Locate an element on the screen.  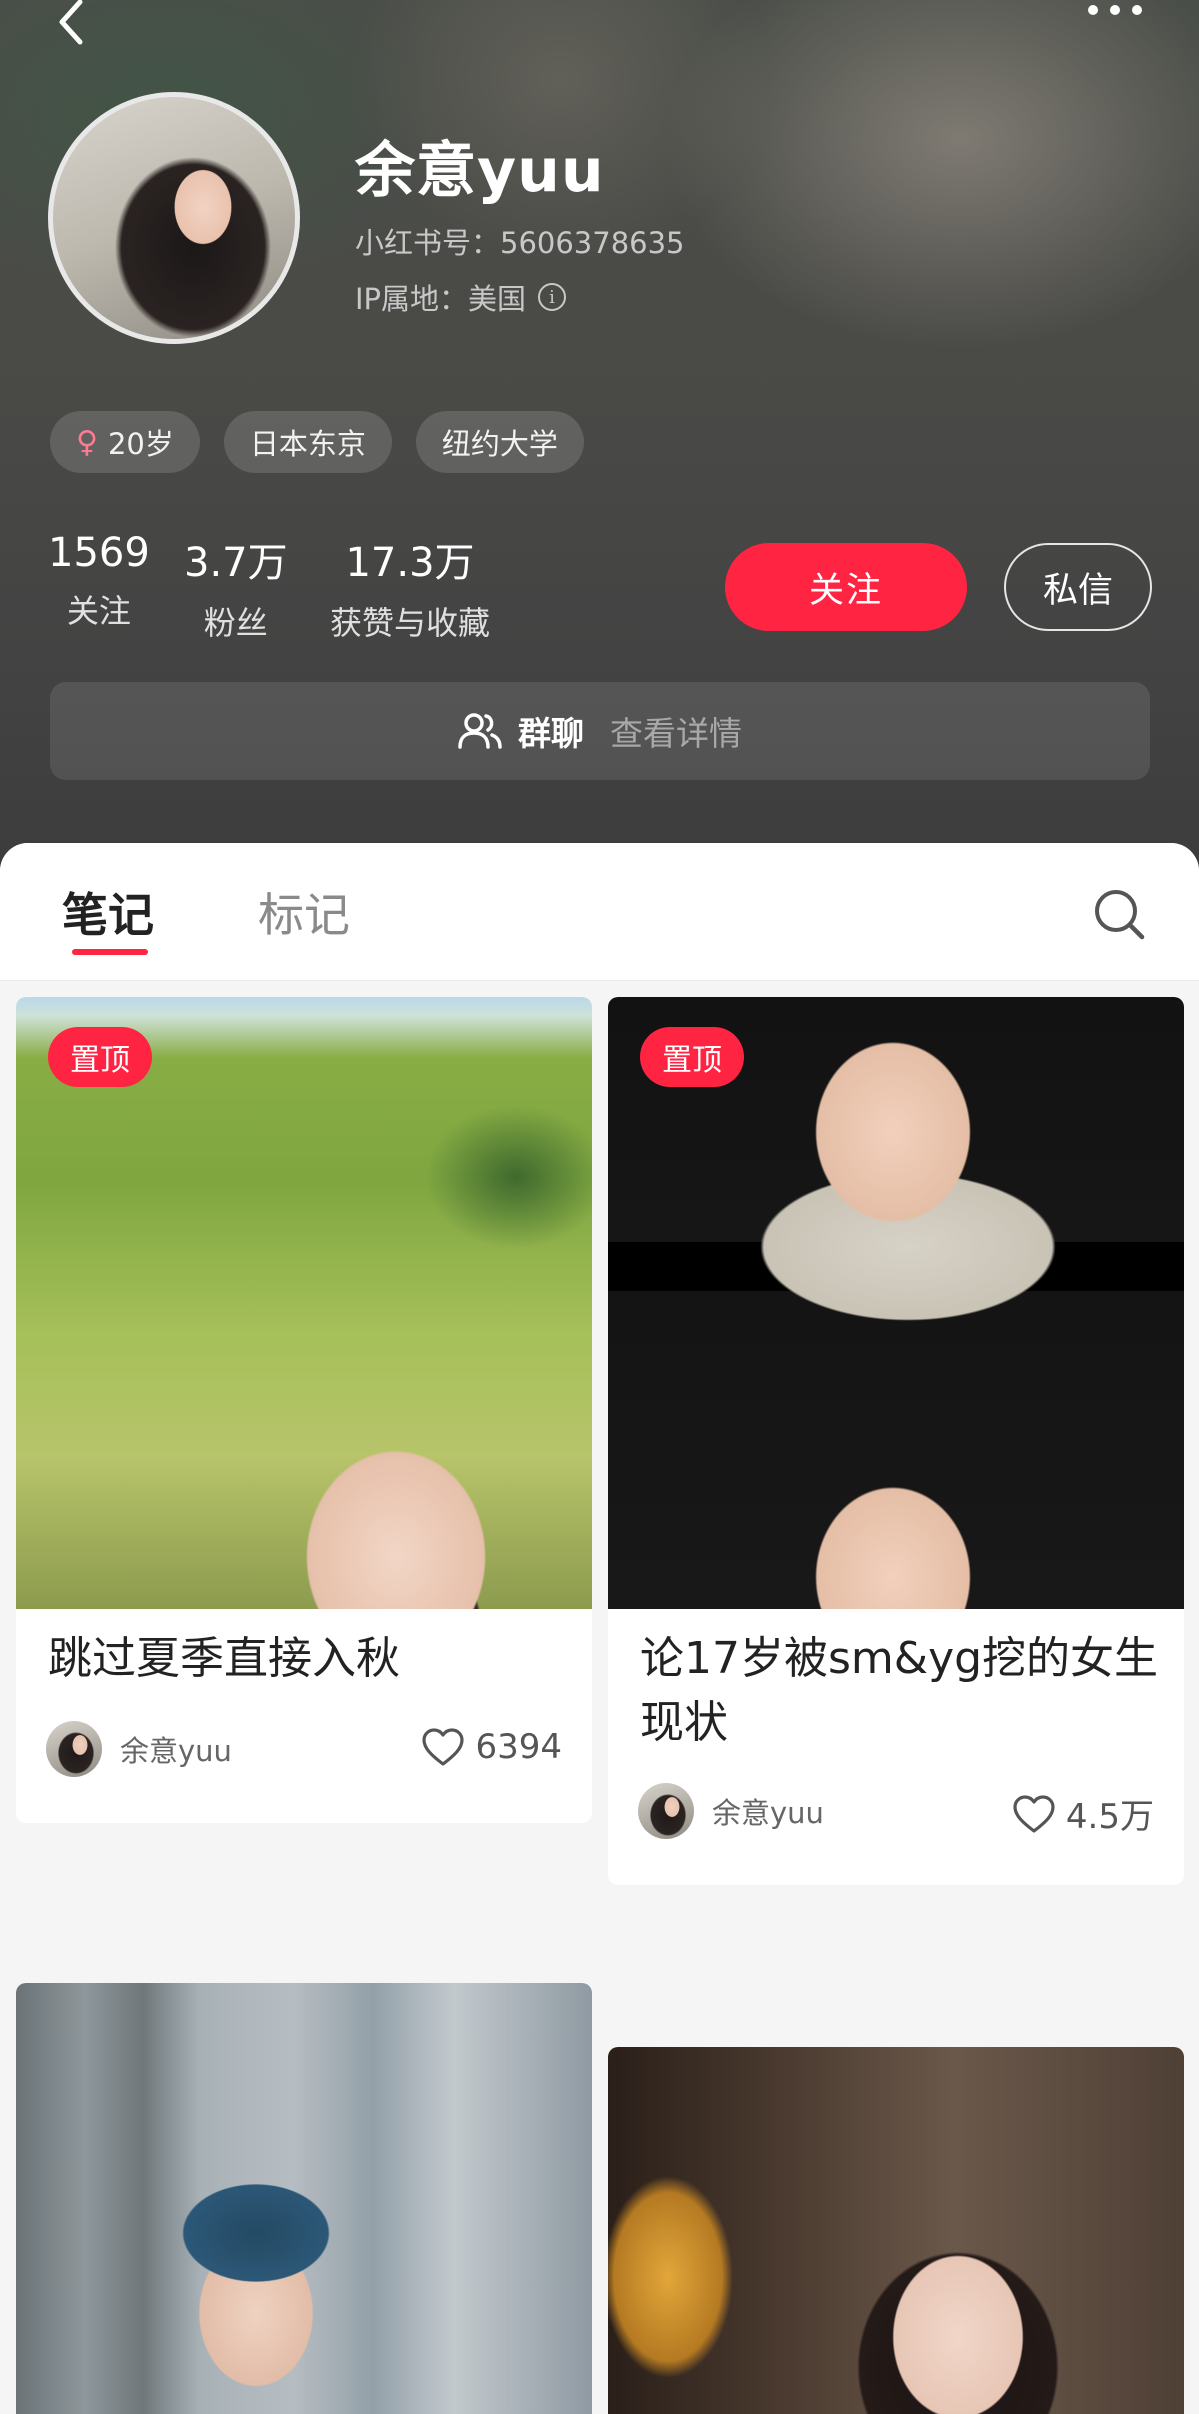
note-likes: 4.5万 is located at coordinates (1083, 1813).